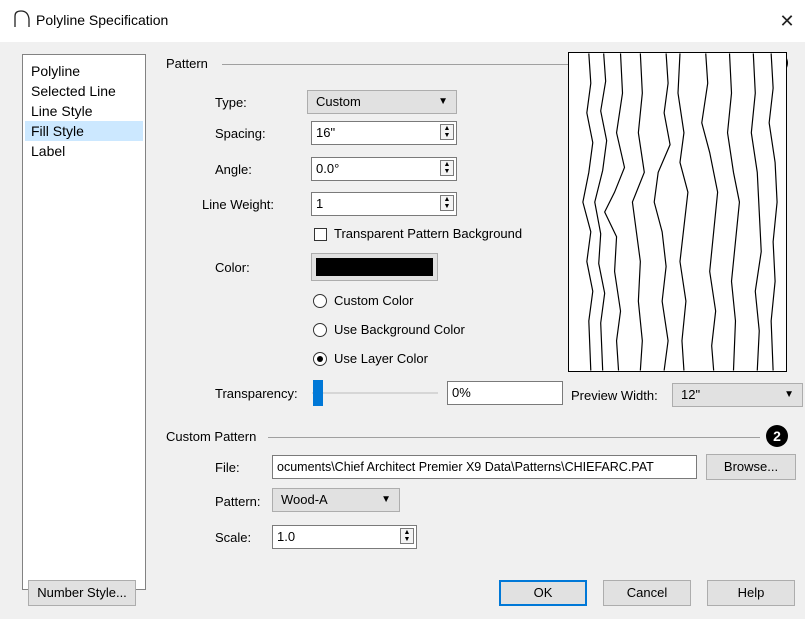 Image resolution: width=805 pixels, height=619 pixels. What do you see at coordinates (514, 437) in the screenshot?
I see `custom-pattern-group-line` at bounding box center [514, 437].